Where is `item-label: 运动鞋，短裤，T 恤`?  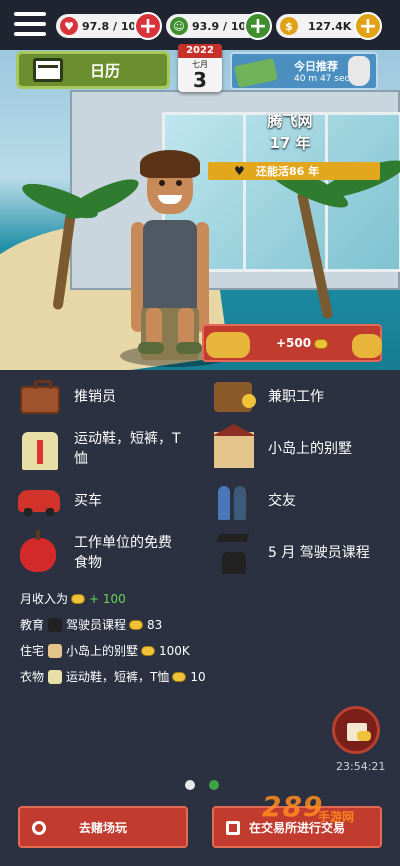 item-label: 运动鞋，短裤，T 恤 is located at coordinates (127, 449).